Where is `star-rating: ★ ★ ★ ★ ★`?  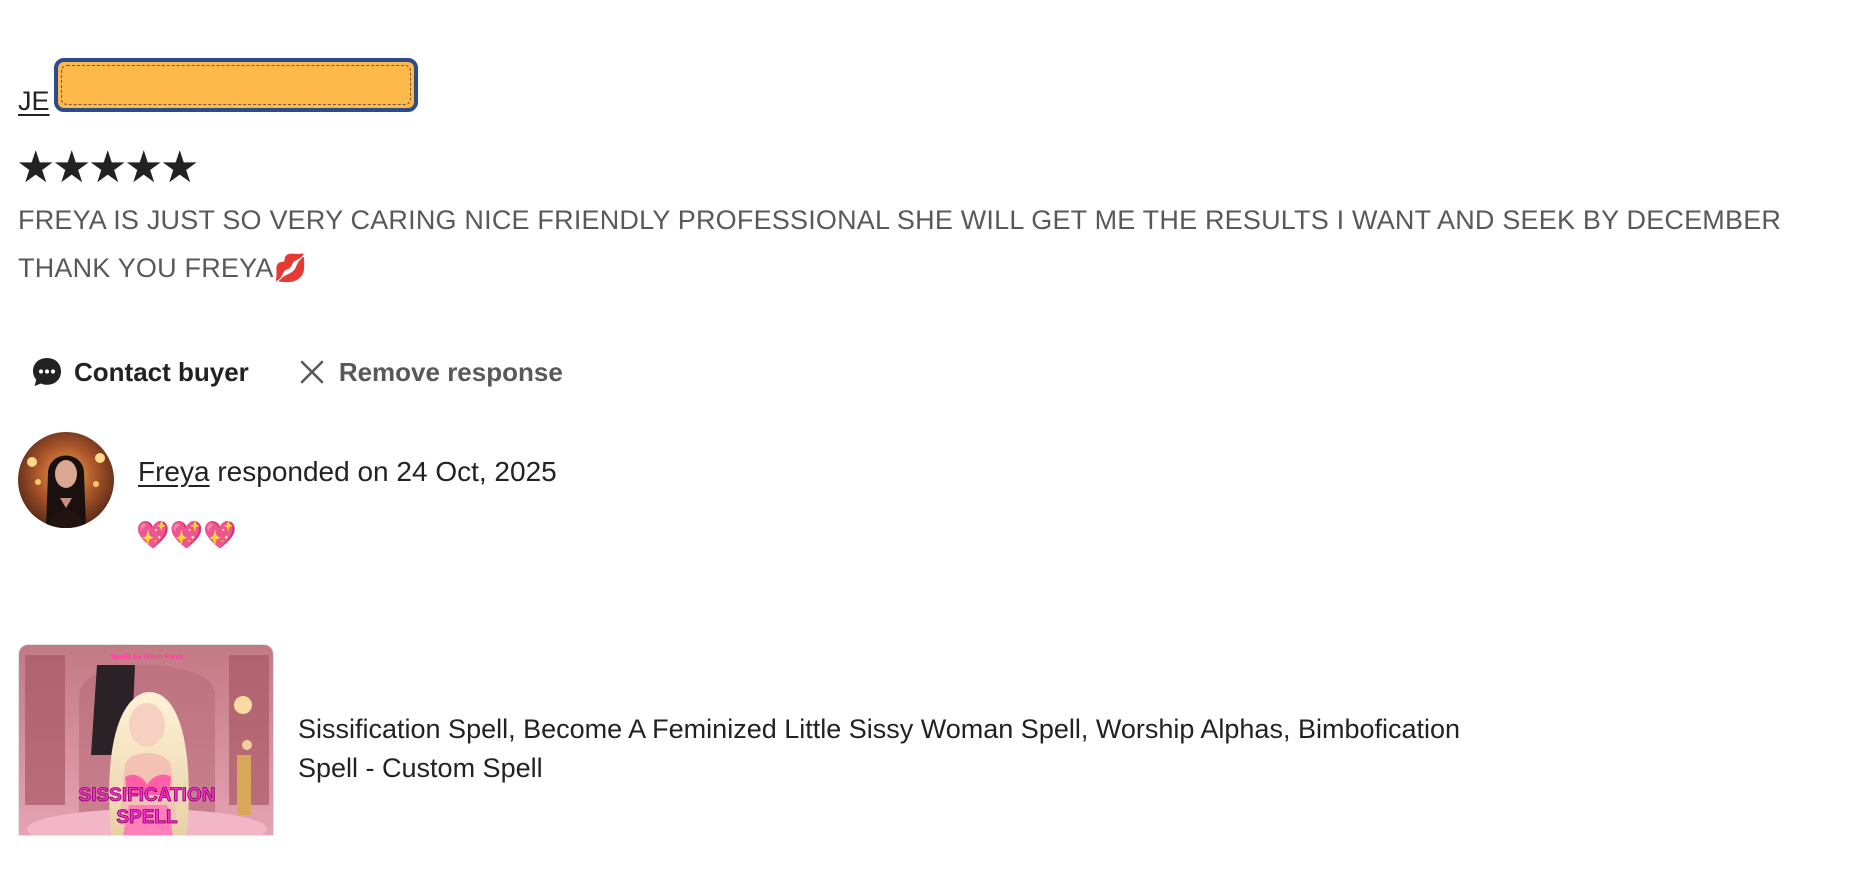 star-rating: ★ ★ ★ ★ ★ is located at coordinates (108, 167).